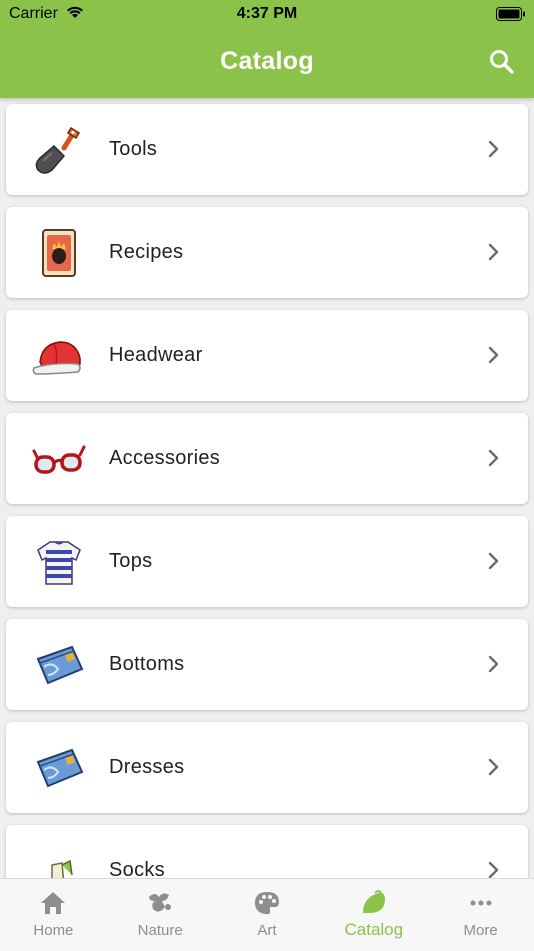 This screenshot has width=534, height=951. Describe the element at coordinates (373, 901) in the screenshot. I see `leaf-icon` at that location.